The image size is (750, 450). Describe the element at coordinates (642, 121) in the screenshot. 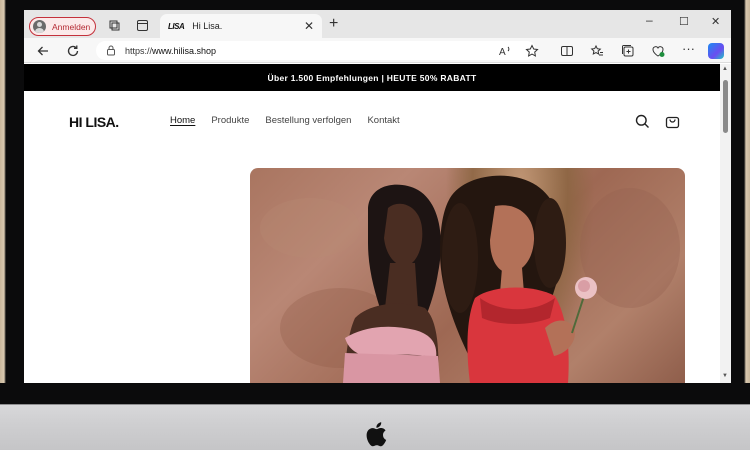

I see `search-icon` at that location.